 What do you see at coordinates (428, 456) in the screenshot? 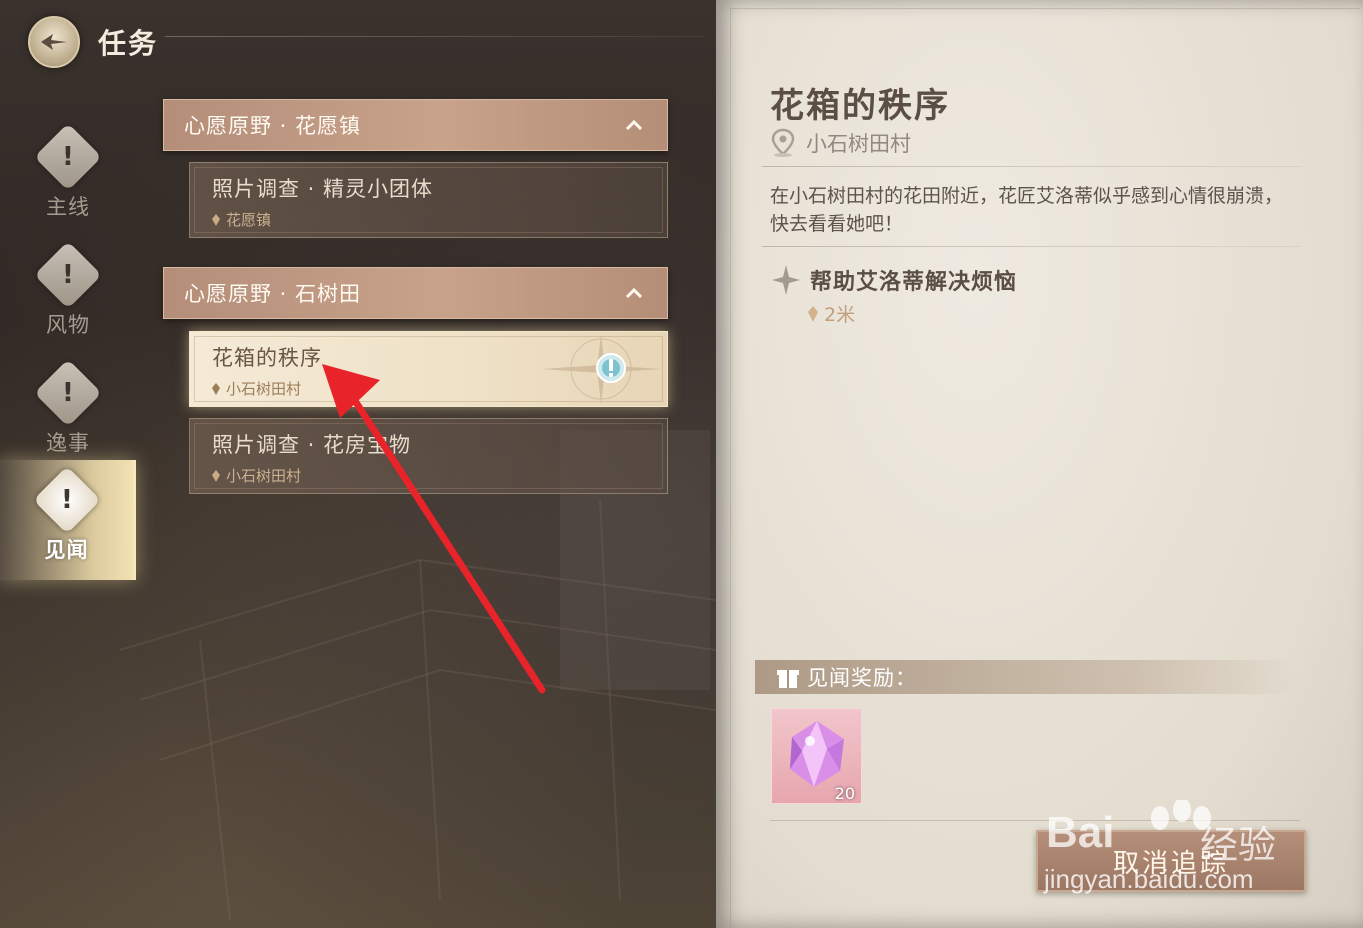
I see `quest-item: 照片调查 · 花房宝物 小石树田村` at bounding box center [428, 456].